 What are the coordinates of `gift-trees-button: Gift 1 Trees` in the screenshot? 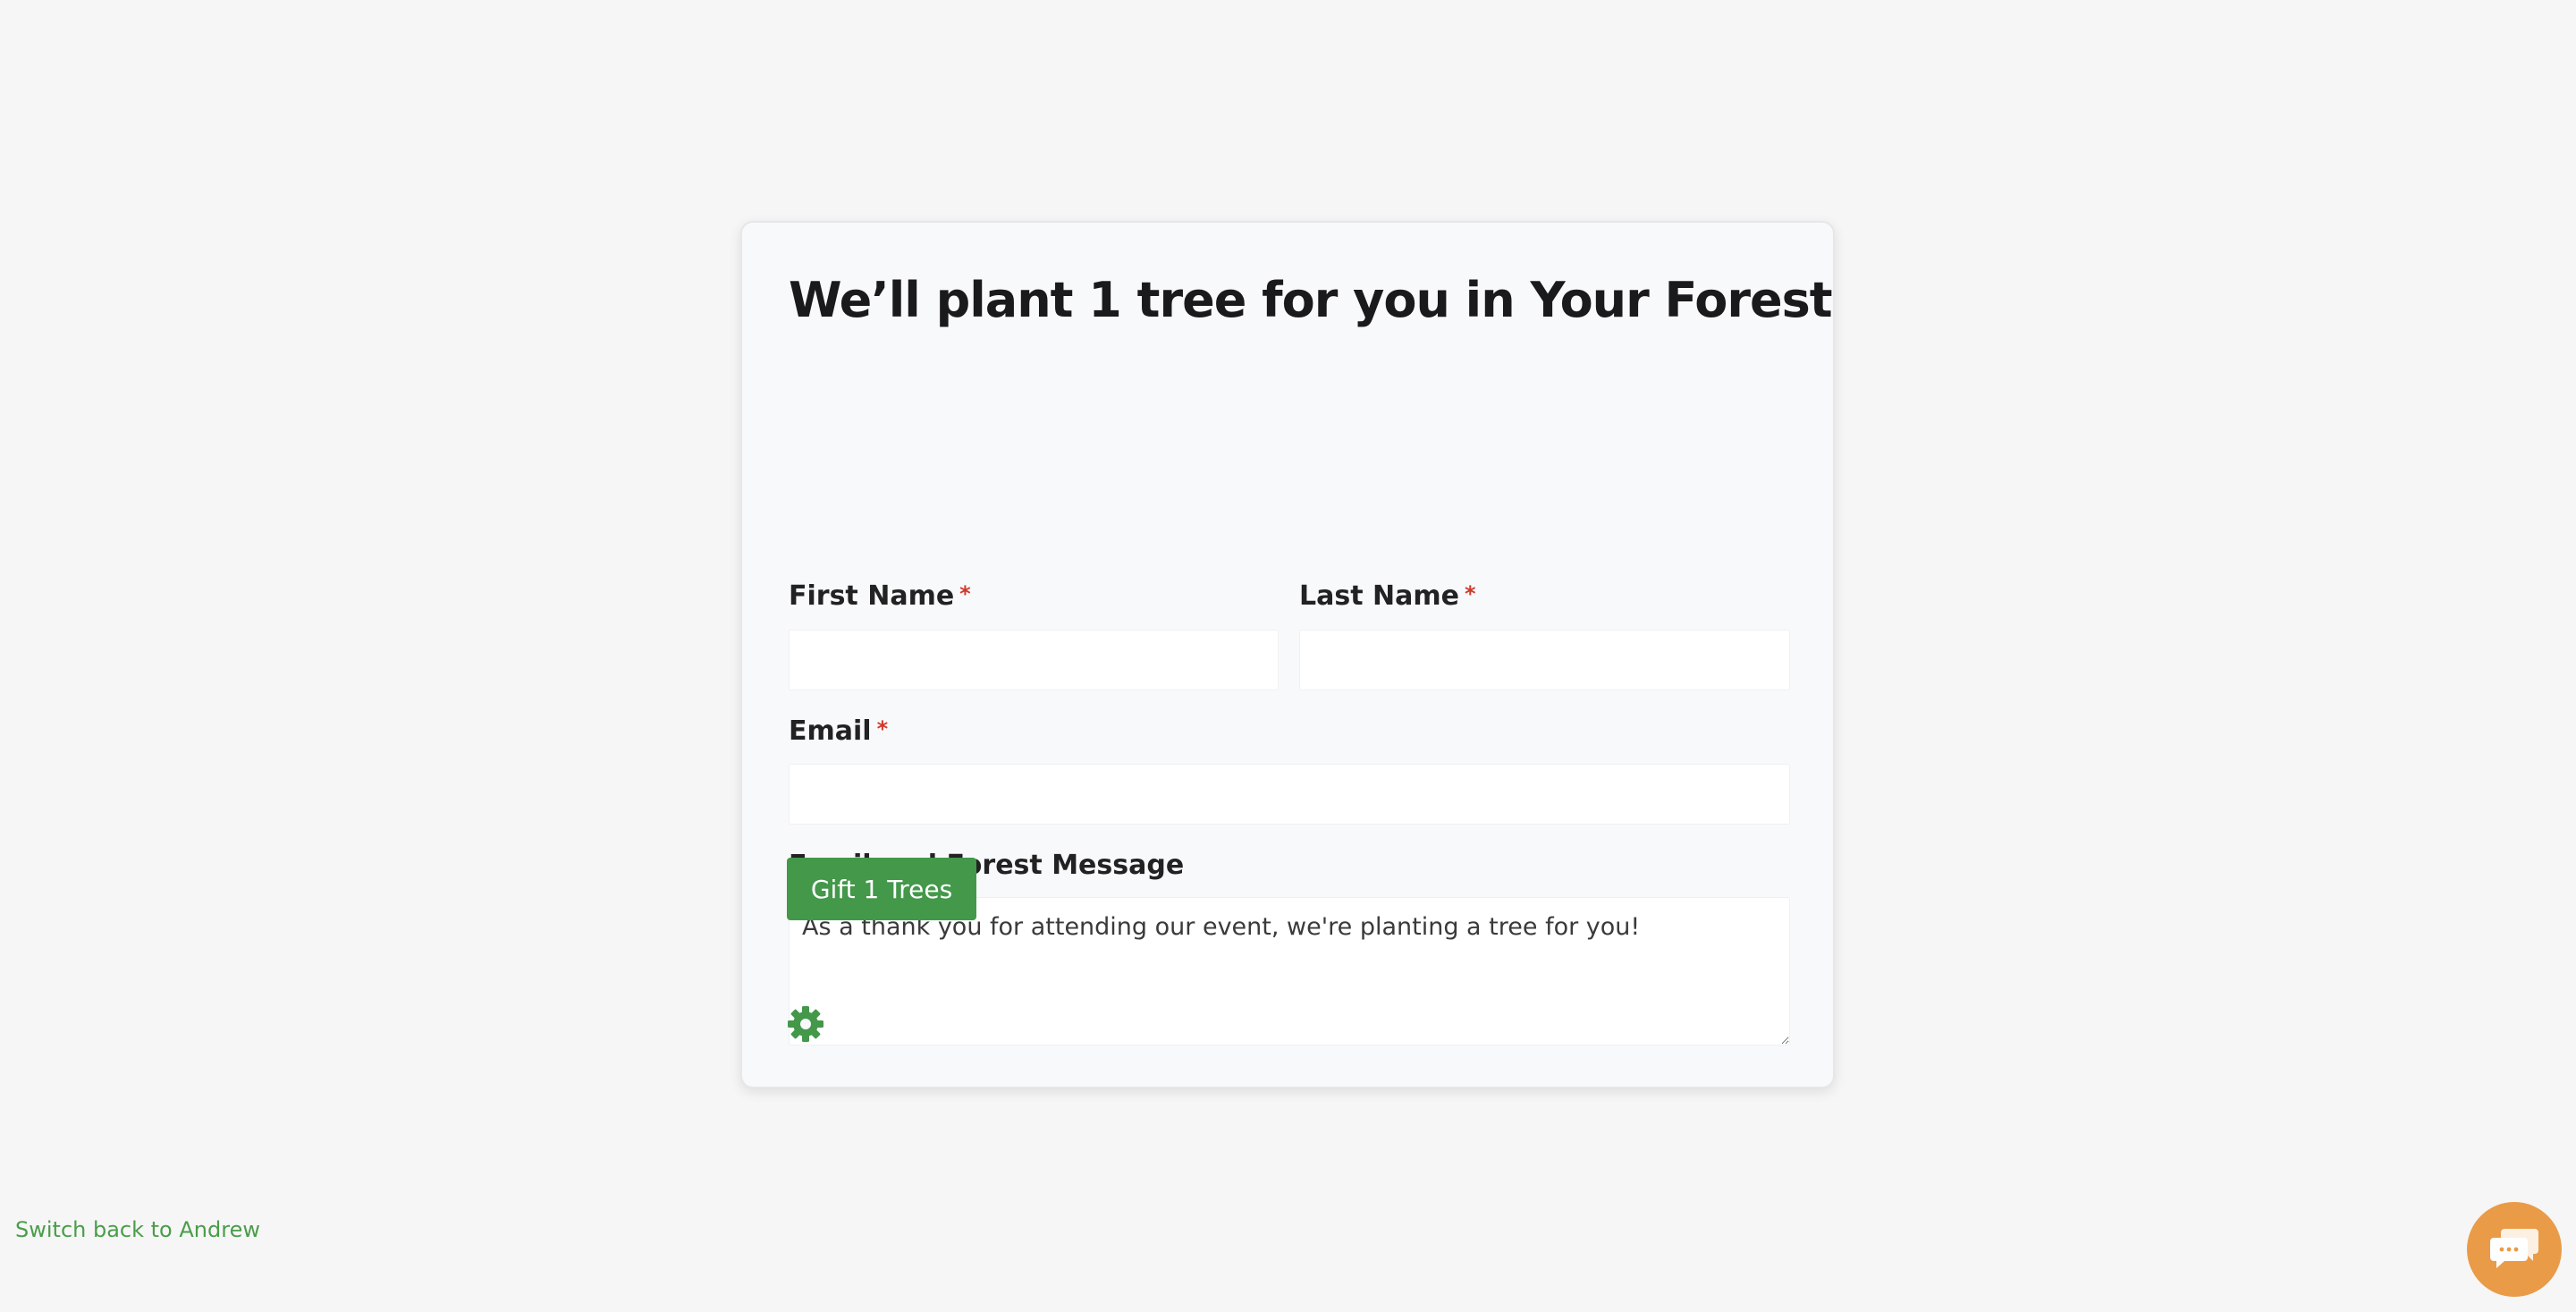 It's located at (881, 889).